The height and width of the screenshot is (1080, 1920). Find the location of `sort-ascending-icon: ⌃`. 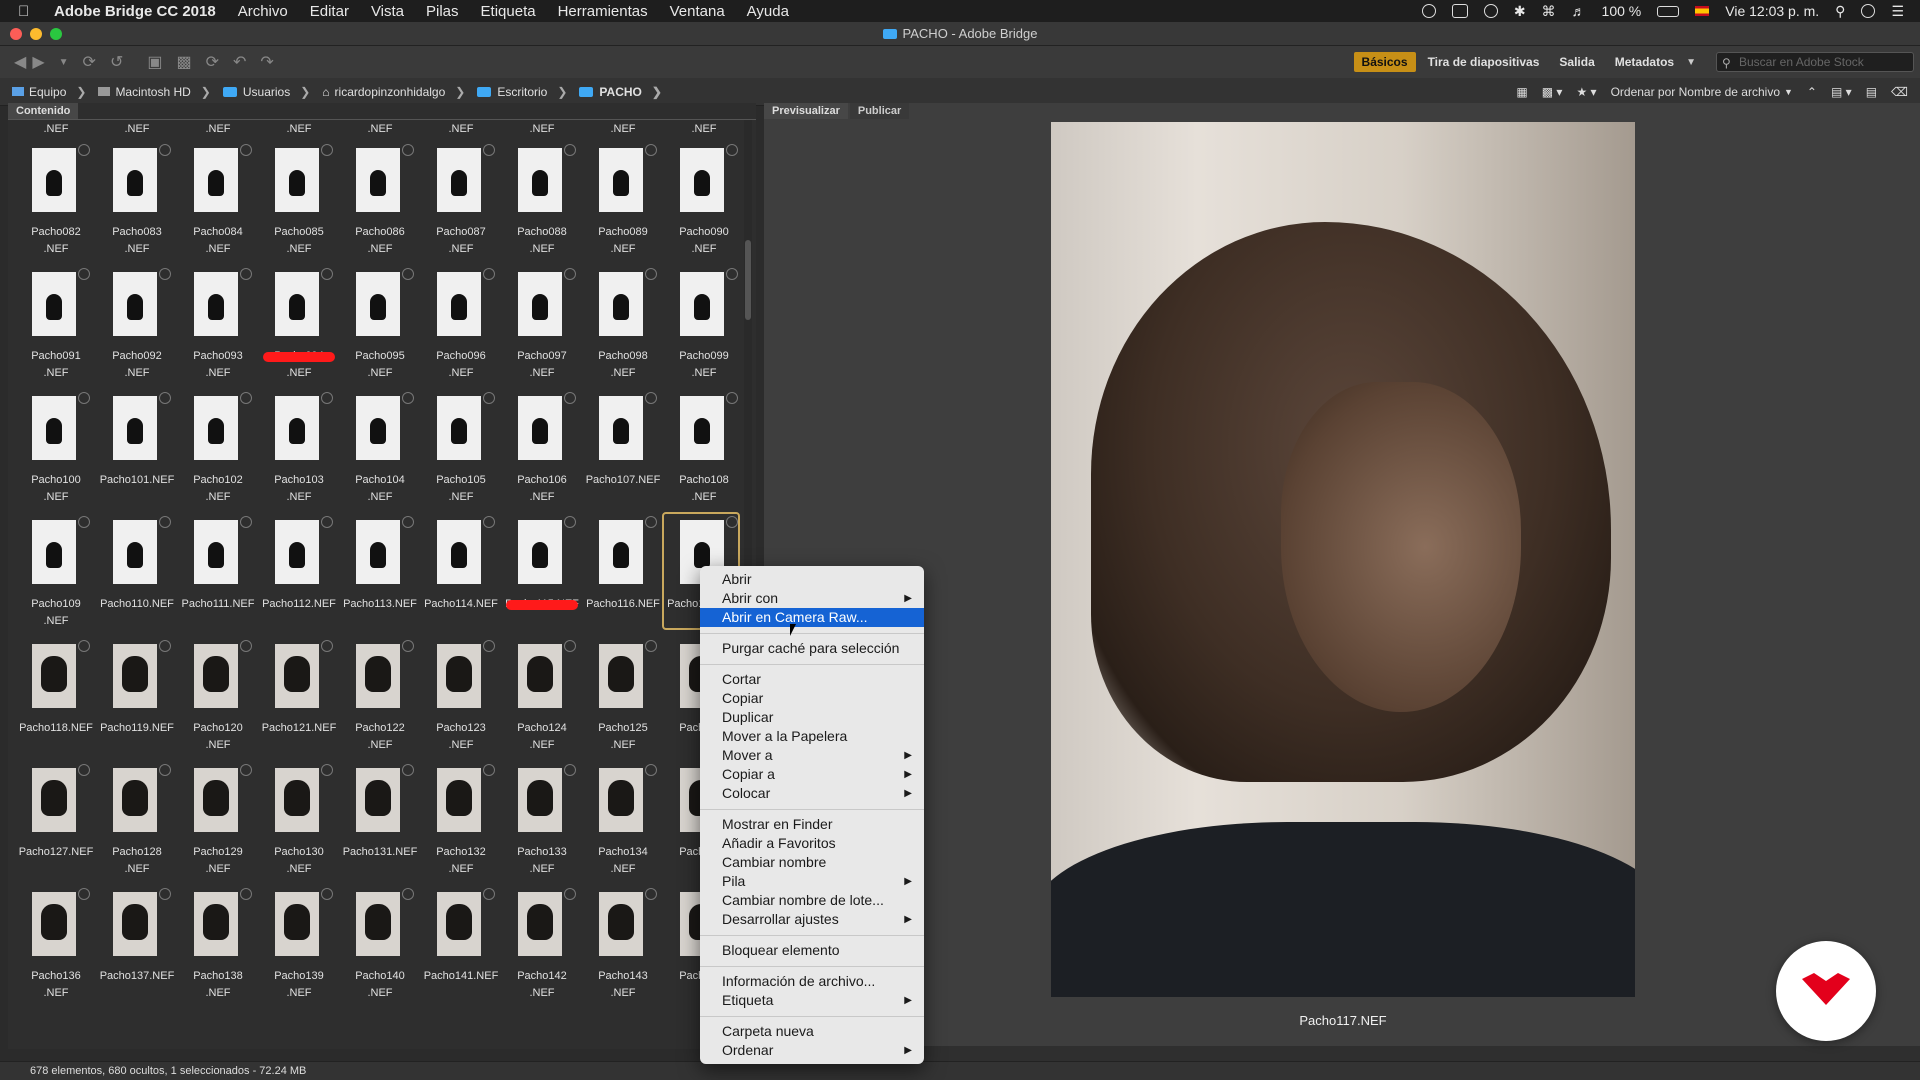

sort-ascending-icon: ⌃ is located at coordinates (1812, 92).